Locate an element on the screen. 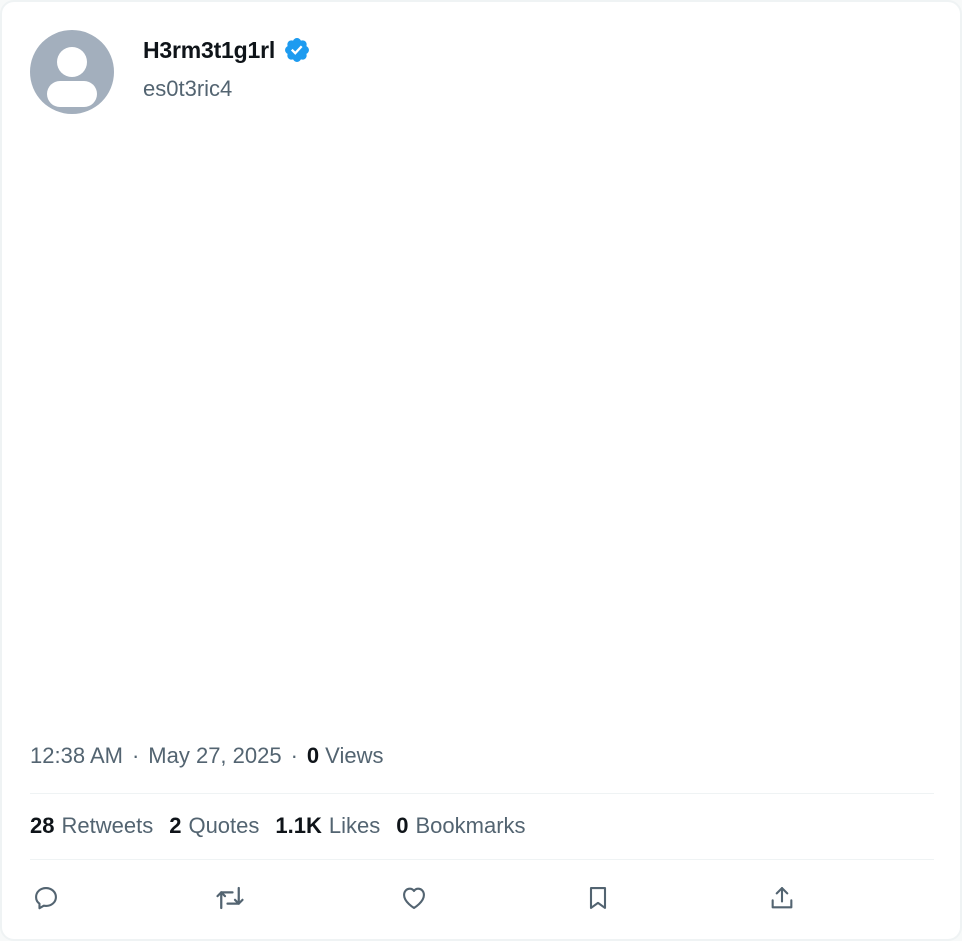 The image size is (962, 941). retweet-icon is located at coordinates (230, 898).